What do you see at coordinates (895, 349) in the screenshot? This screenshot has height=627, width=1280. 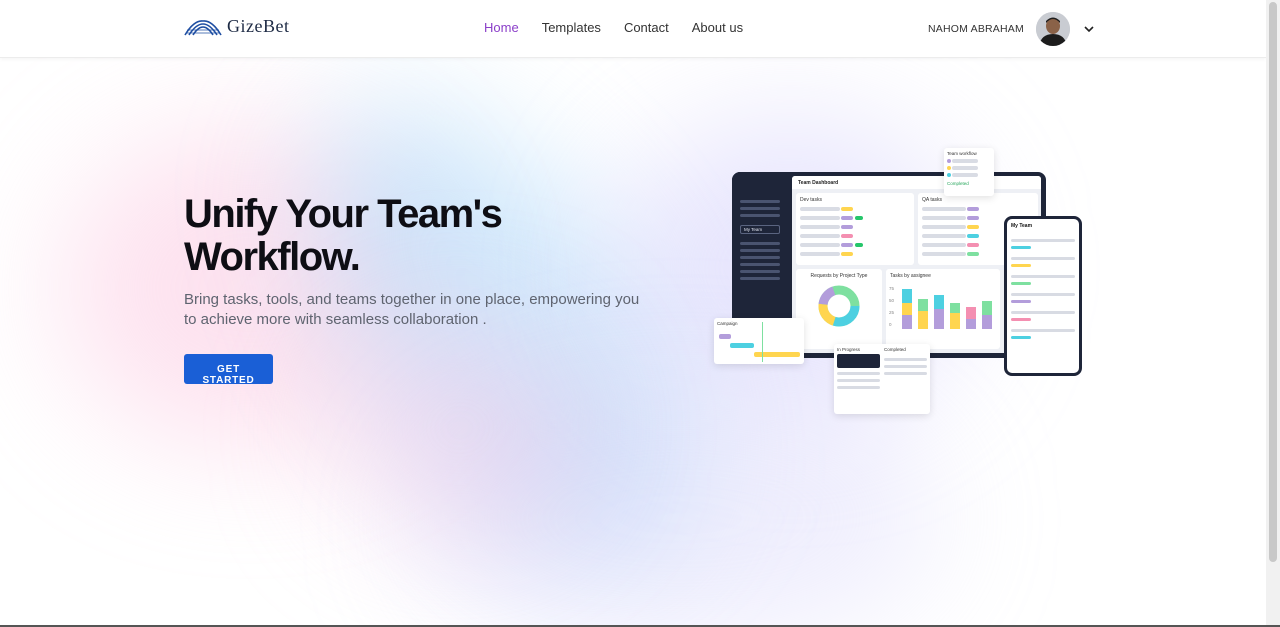 I see `completed-label: Completed` at bounding box center [895, 349].